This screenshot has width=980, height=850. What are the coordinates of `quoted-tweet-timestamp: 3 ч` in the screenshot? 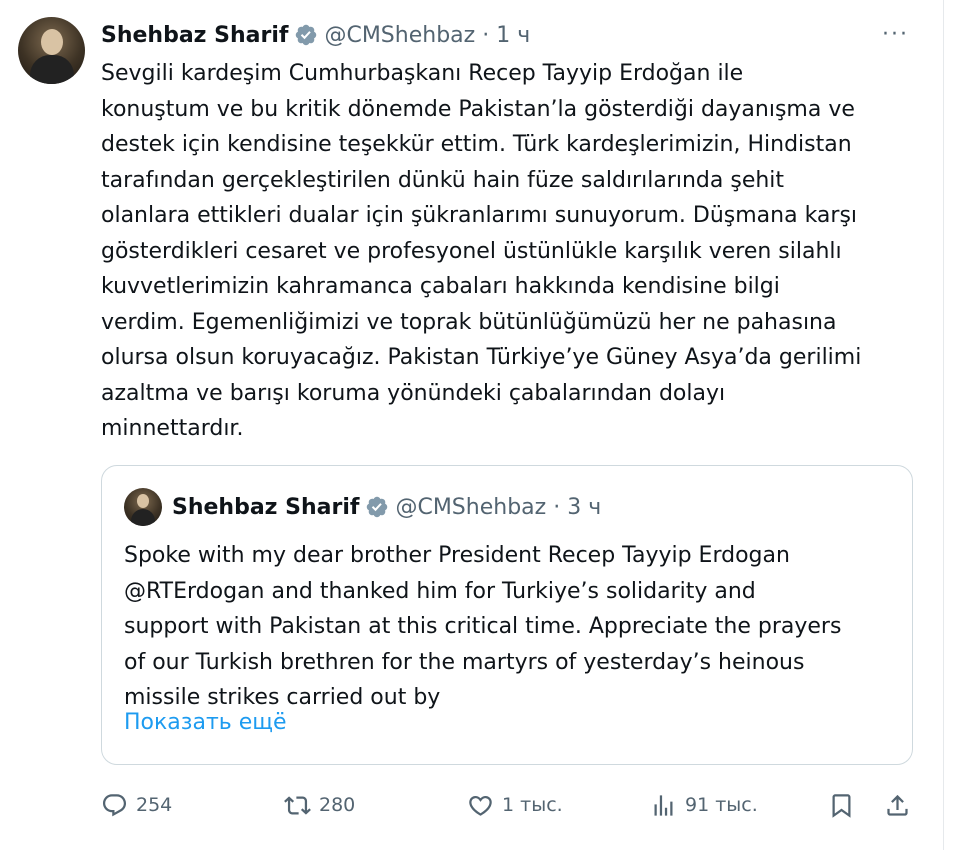 It's located at (584, 507).